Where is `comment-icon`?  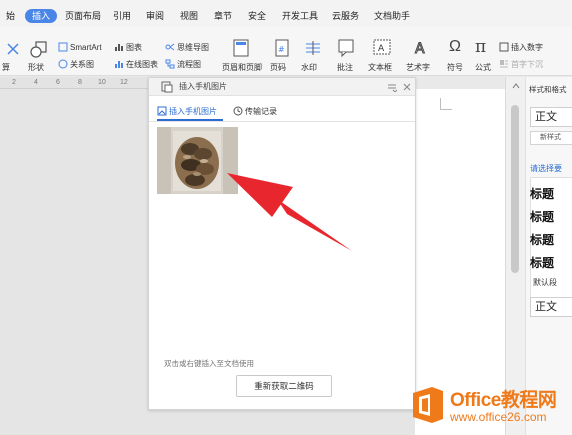
comment-icon is located at coordinates (346, 48).